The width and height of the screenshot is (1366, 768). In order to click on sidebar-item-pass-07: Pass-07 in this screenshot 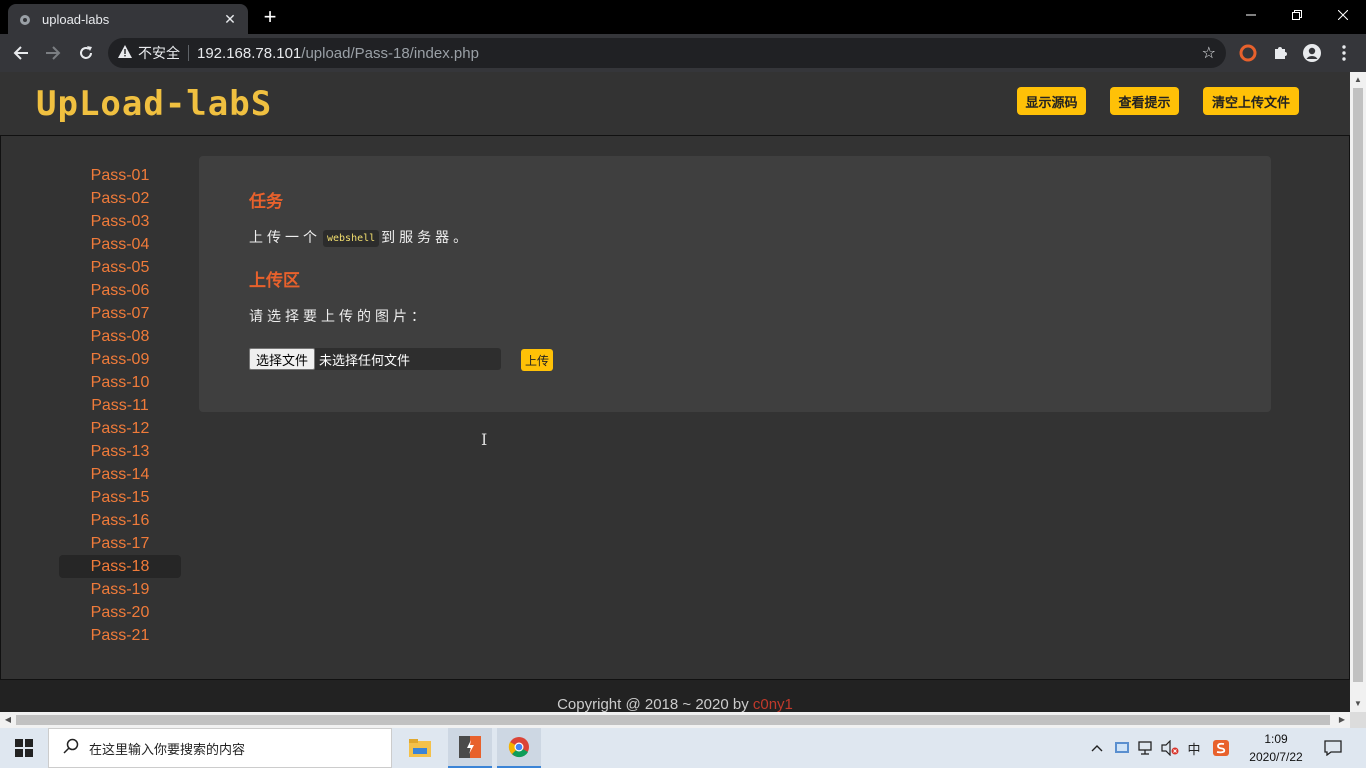, I will do `click(120, 313)`.